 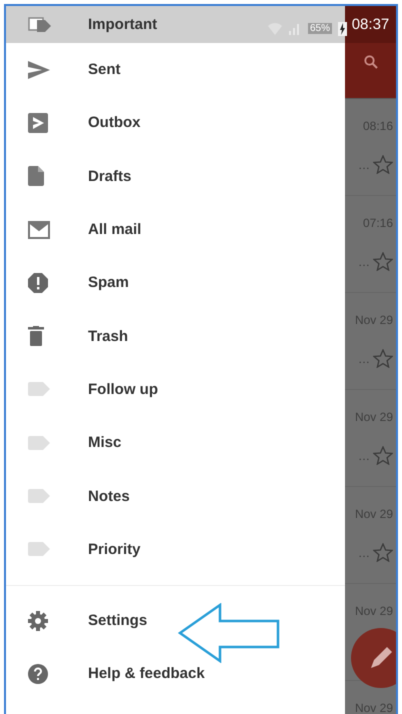 I want to click on drawer-item: Trash, so click(x=175, y=336).